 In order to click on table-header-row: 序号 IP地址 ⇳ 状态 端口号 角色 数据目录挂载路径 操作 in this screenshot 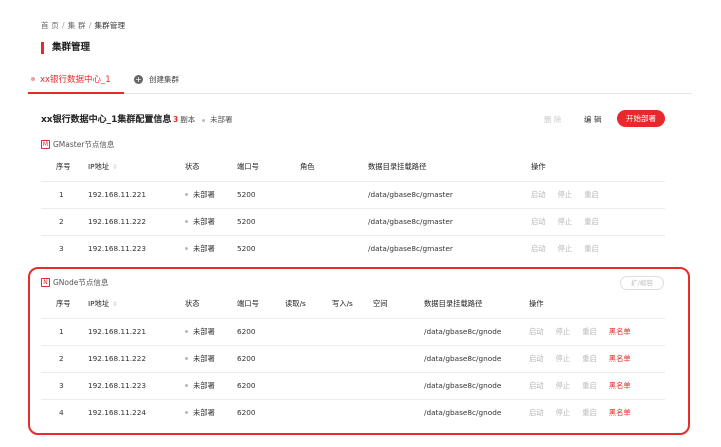, I will do `click(353, 167)`.